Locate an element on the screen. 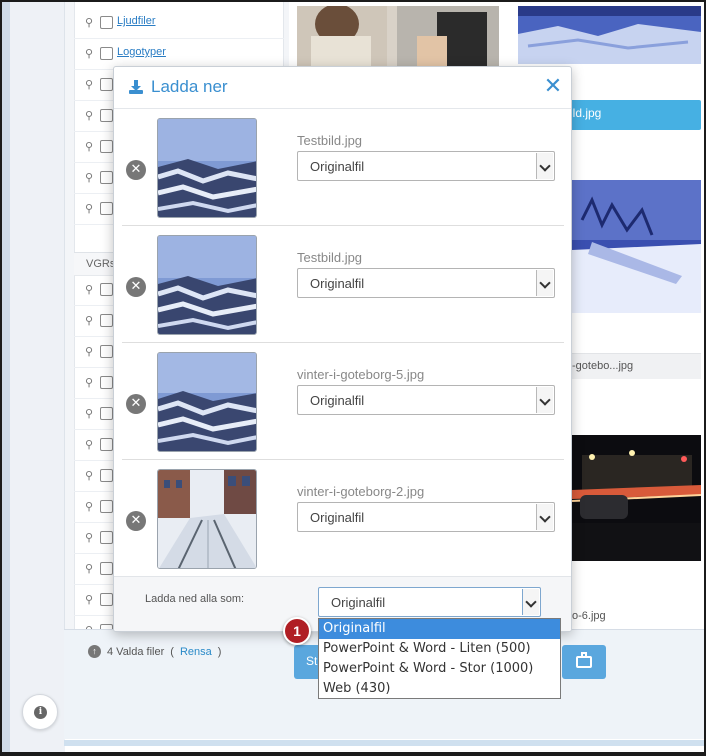  gallery-thumbnail-snow-city is located at coordinates (609, 35).